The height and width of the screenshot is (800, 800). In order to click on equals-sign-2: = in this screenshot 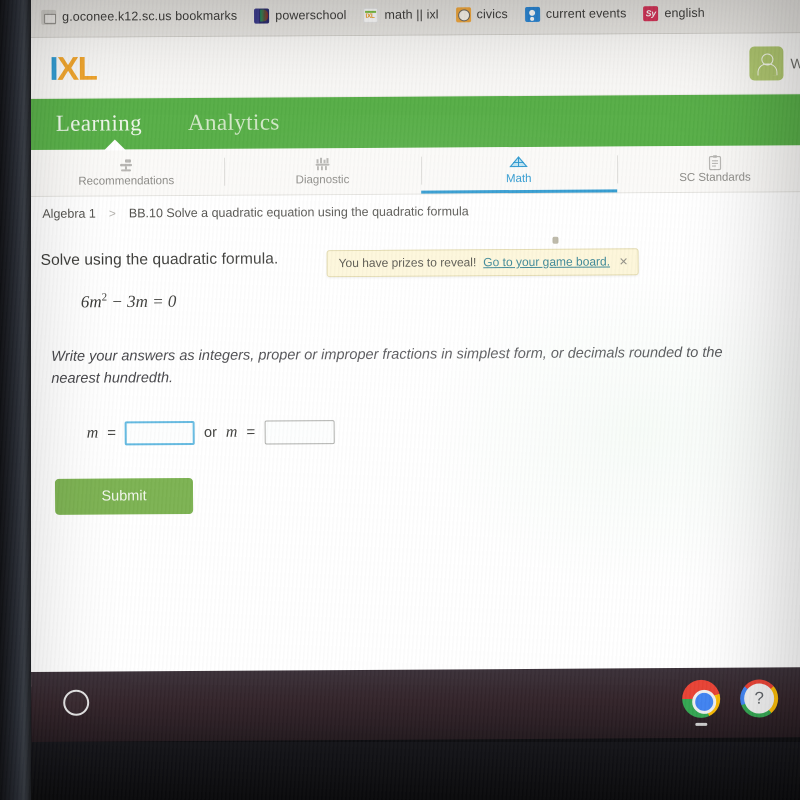, I will do `click(251, 432)`.